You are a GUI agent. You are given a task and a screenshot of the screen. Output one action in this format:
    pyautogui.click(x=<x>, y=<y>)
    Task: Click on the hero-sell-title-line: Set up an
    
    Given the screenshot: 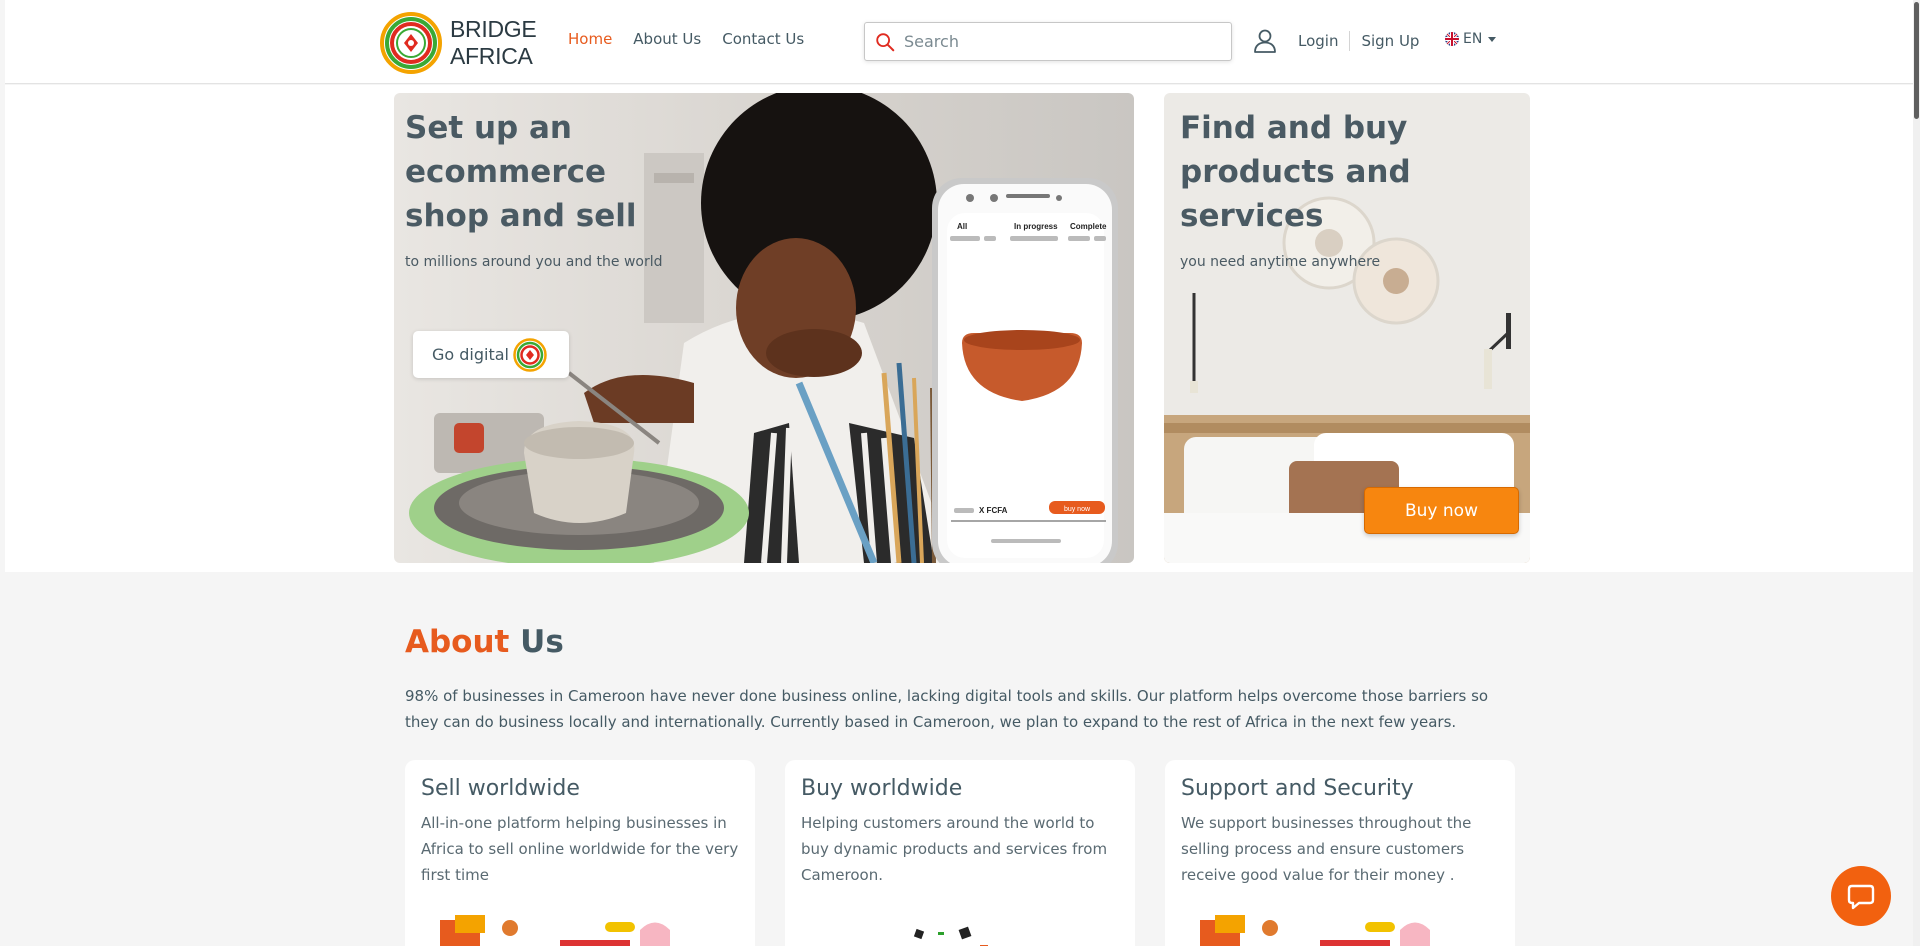 What is the action you would take?
    pyautogui.click(x=489, y=128)
    